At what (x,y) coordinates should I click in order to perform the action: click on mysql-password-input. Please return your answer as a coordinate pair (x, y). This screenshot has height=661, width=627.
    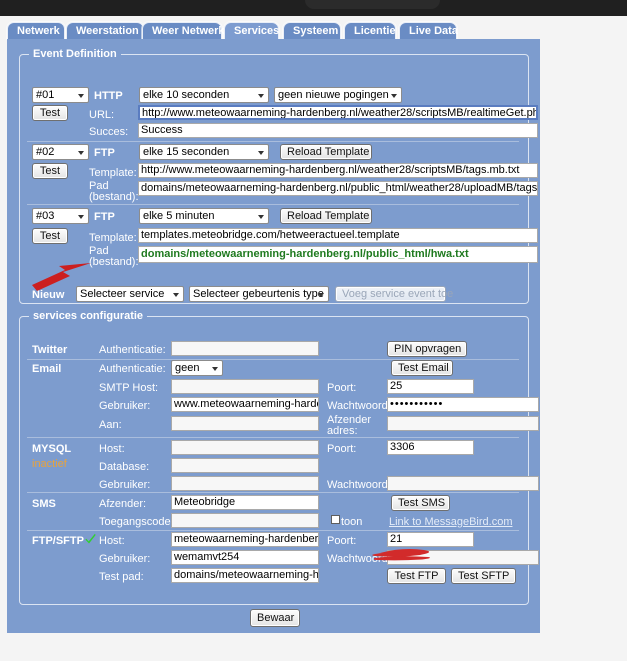
    Looking at the image, I should click on (463, 483).